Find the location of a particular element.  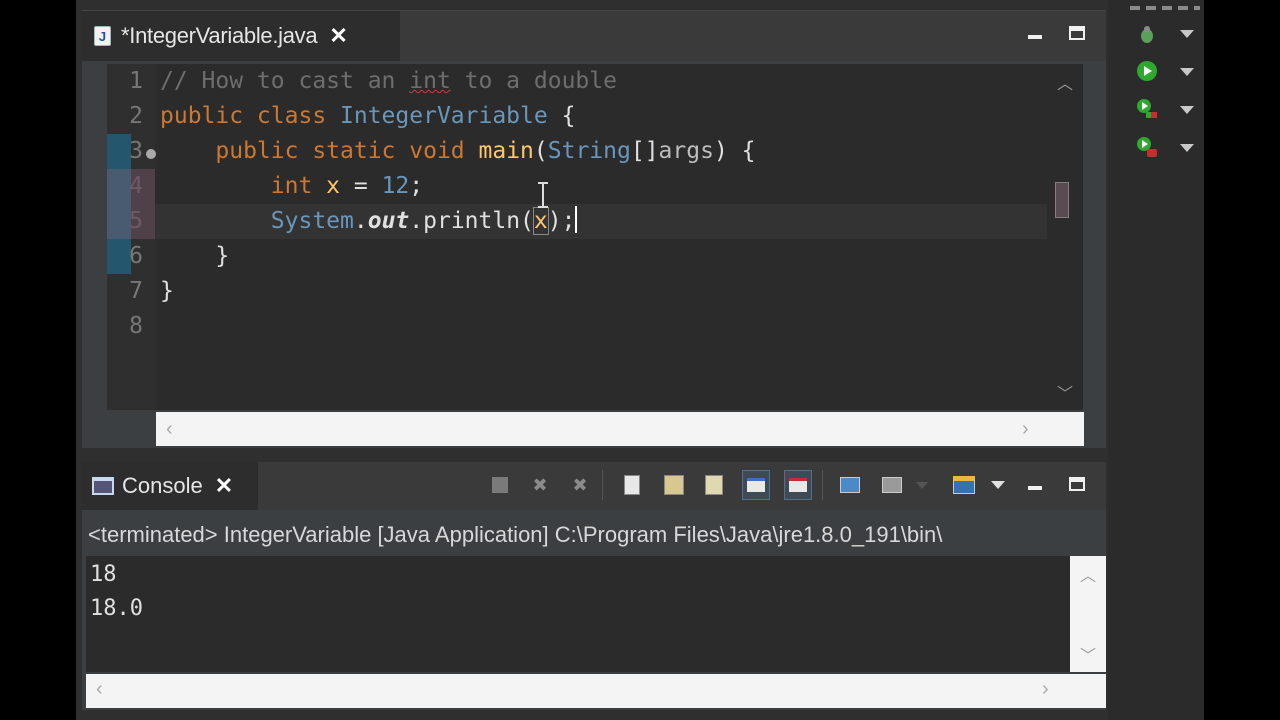

editor-tab-integervariable: J *IntegerVariable.java ✕ is located at coordinates (241, 36).